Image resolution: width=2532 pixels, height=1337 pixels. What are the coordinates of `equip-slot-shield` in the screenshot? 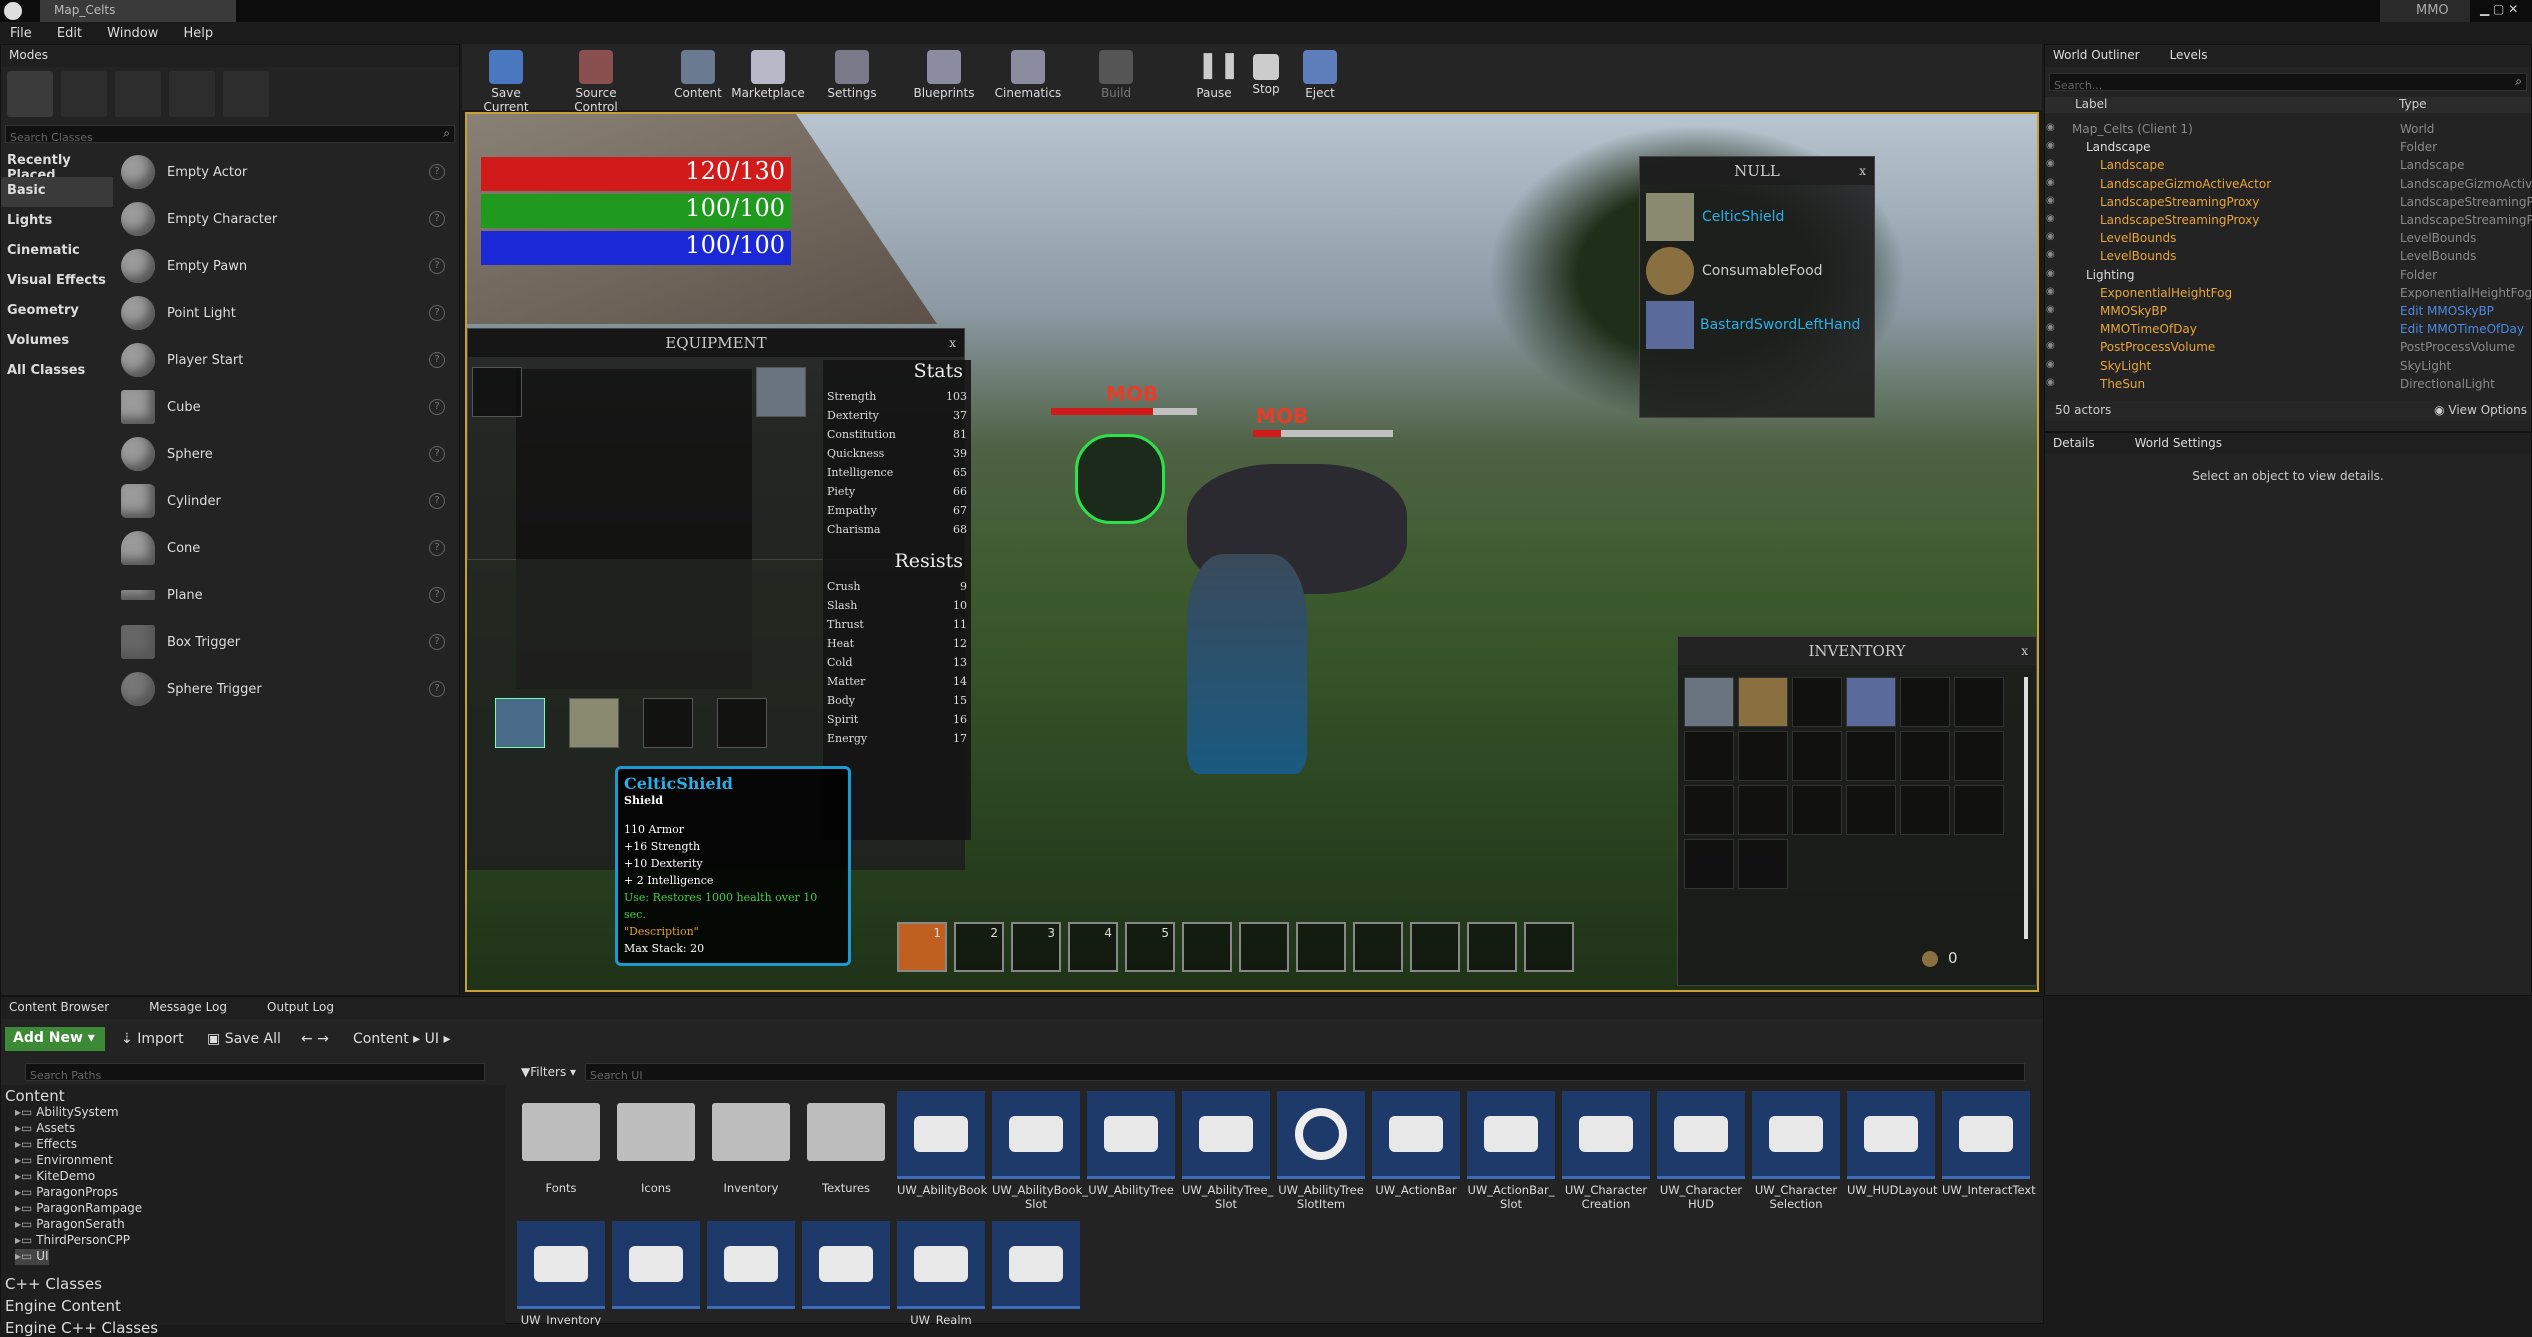 It's located at (781, 392).